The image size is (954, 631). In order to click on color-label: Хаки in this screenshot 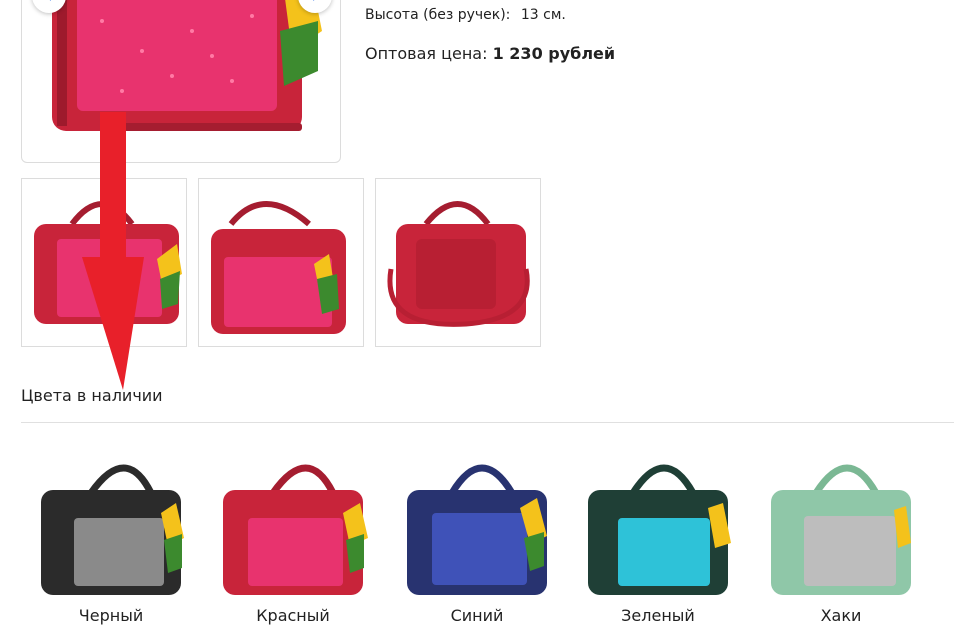, I will do `click(841, 615)`.